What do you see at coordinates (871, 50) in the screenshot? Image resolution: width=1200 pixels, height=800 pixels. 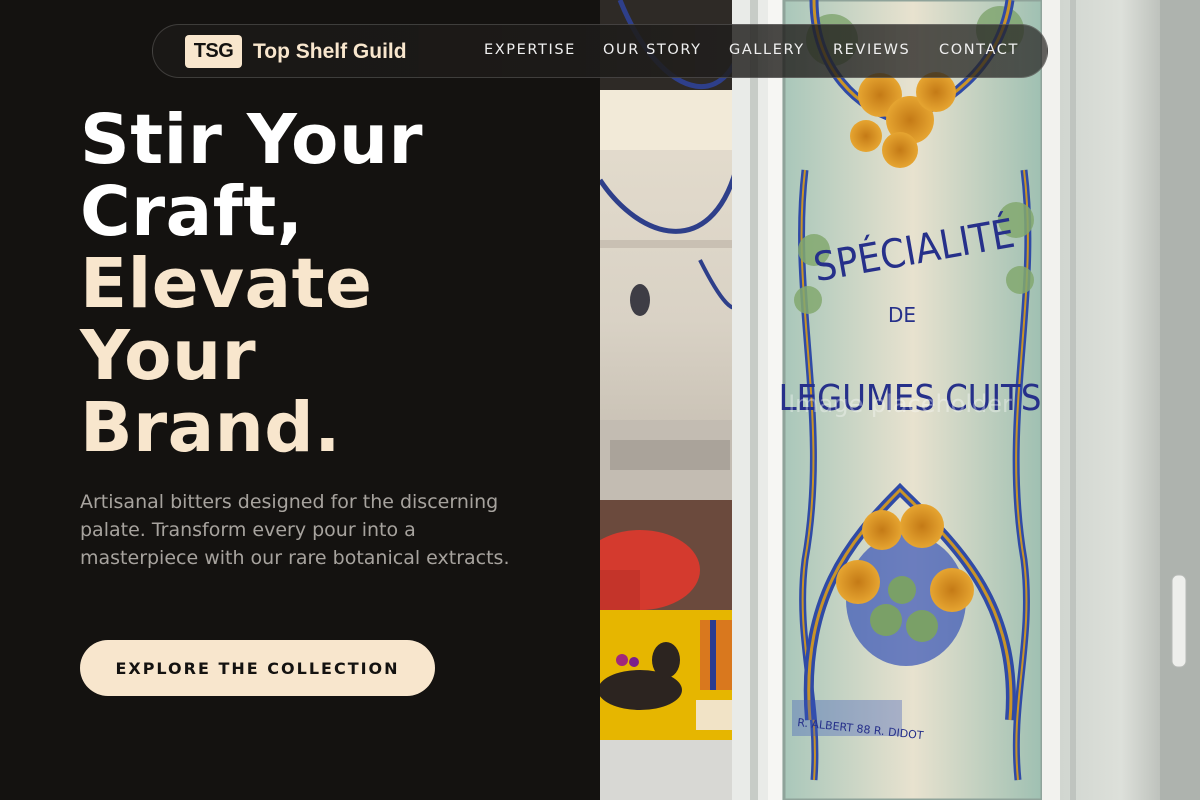 I see `nav-link-reviews: REVIEWS` at bounding box center [871, 50].